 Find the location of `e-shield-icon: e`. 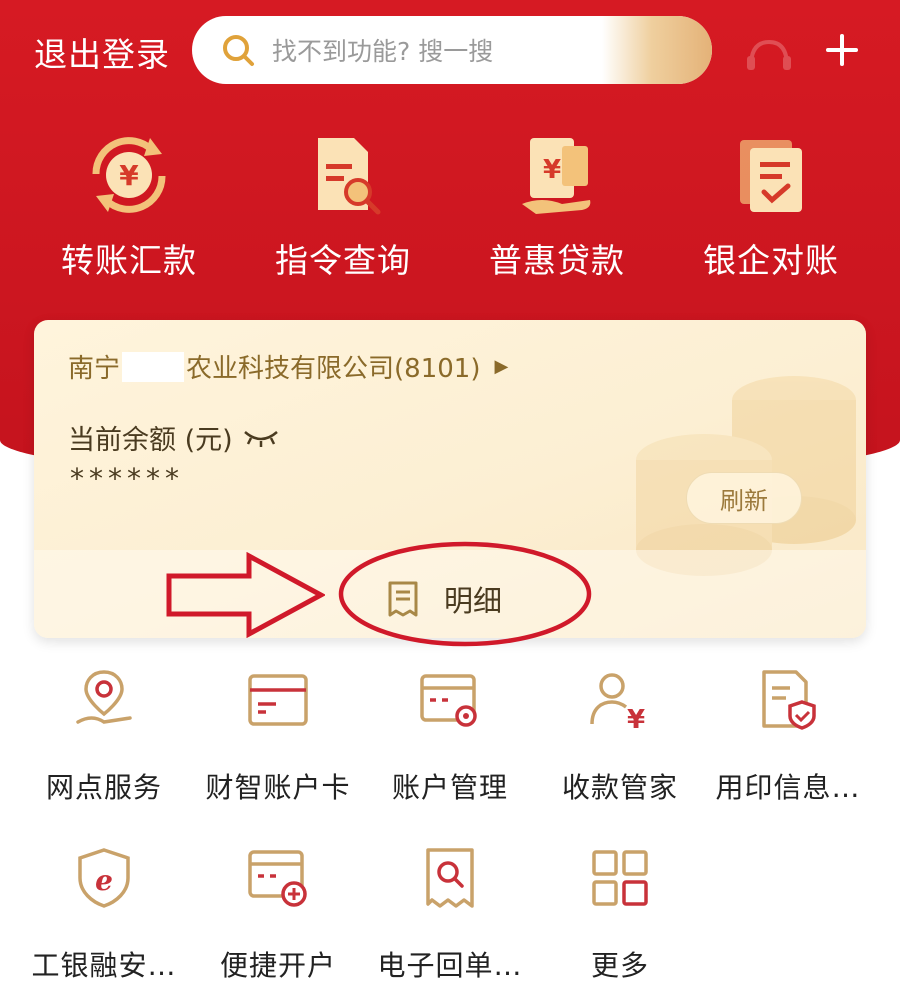

e-shield-icon: e is located at coordinates (104, 878).